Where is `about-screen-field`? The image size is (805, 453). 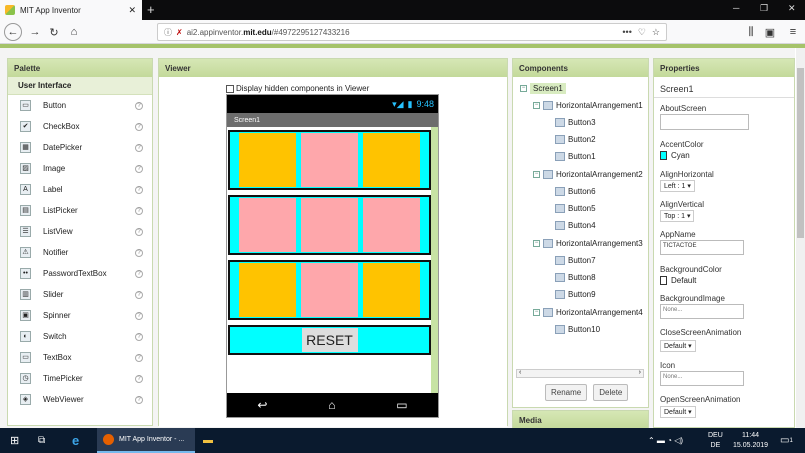
about-screen-field is located at coordinates (704, 122).